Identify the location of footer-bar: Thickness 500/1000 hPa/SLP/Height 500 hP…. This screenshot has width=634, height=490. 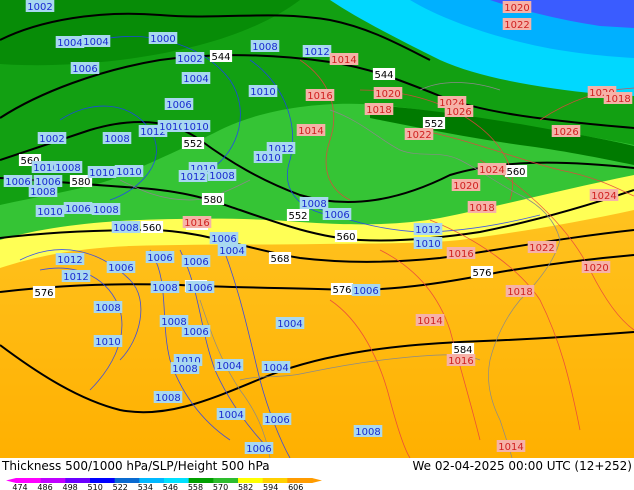
(317, 474).